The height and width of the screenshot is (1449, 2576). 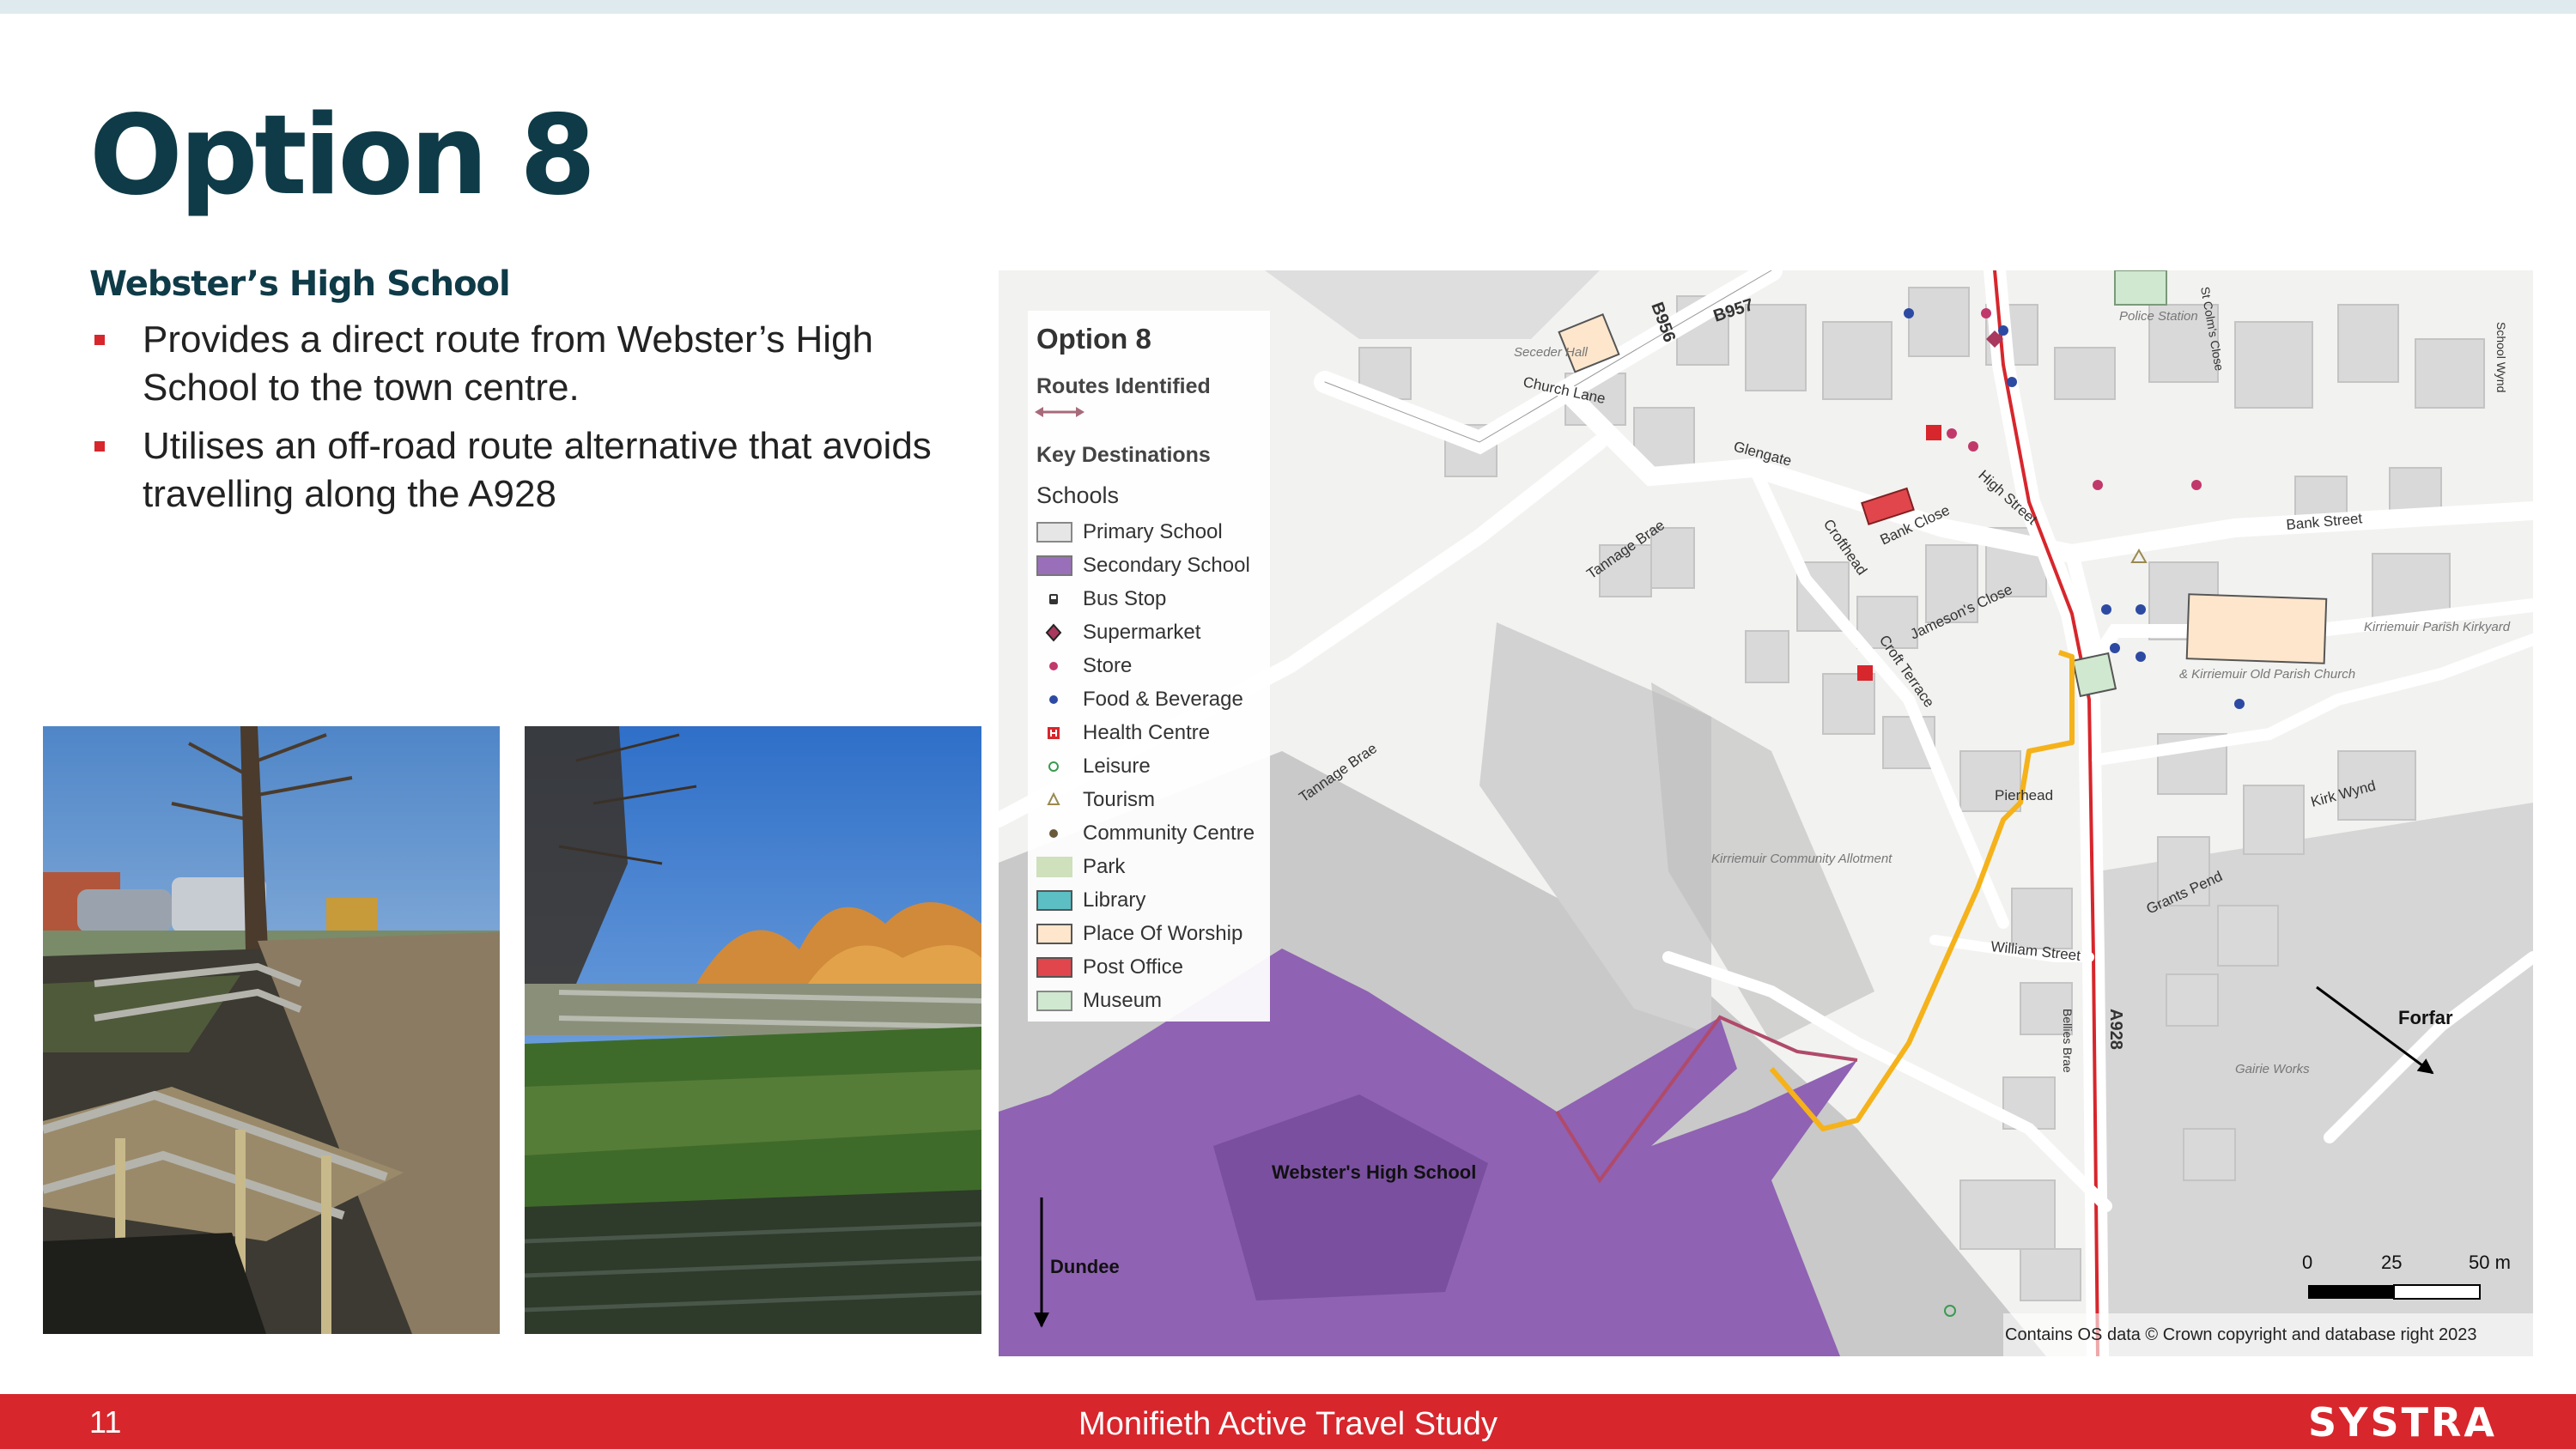 I want to click on legend-item-museum: Museum, so click(x=1152, y=1002).